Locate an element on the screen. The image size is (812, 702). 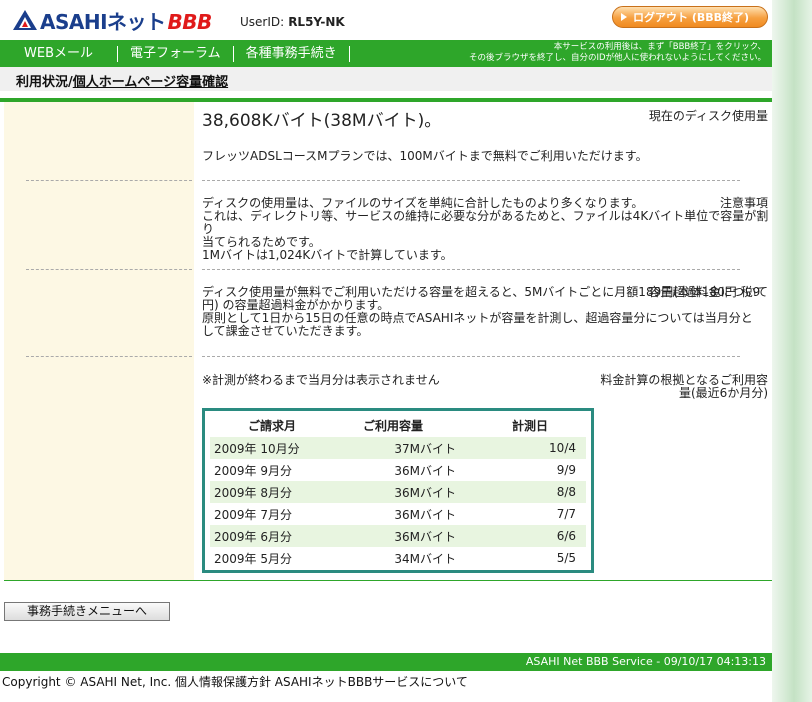
table-row: 2009年 6月分 36Mバイト 6/6 is located at coordinates (398, 536).